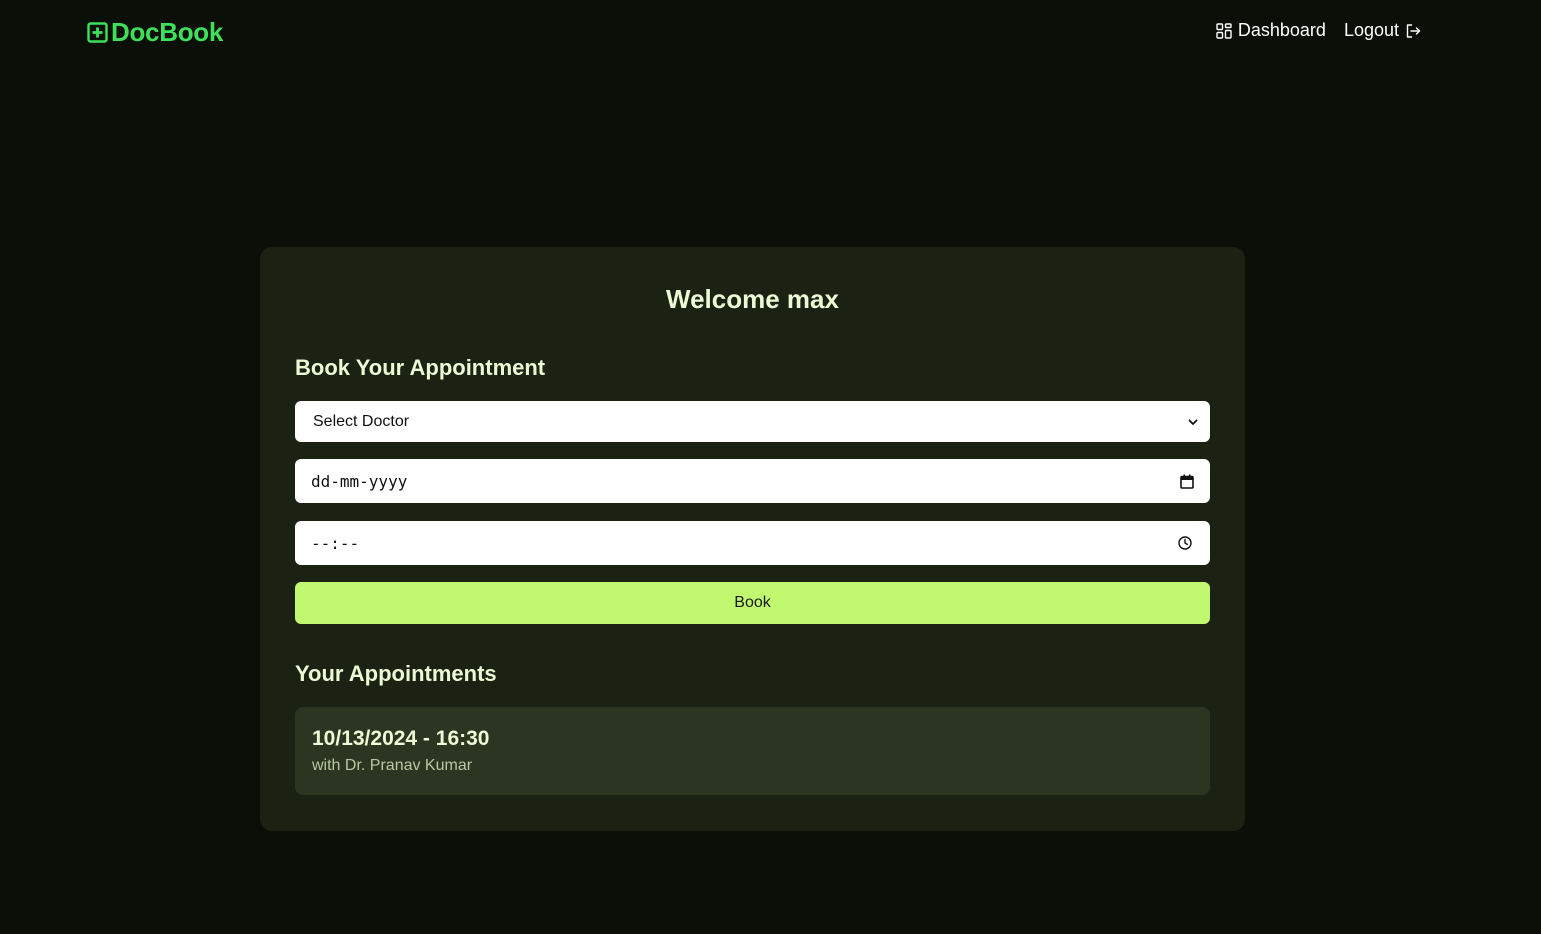 The height and width of the screenshot is (934, 1541). What do you see at coordinates (97, 32) in the screenshot?
I see `plus-square-icon` at bounding box center [97, 32].